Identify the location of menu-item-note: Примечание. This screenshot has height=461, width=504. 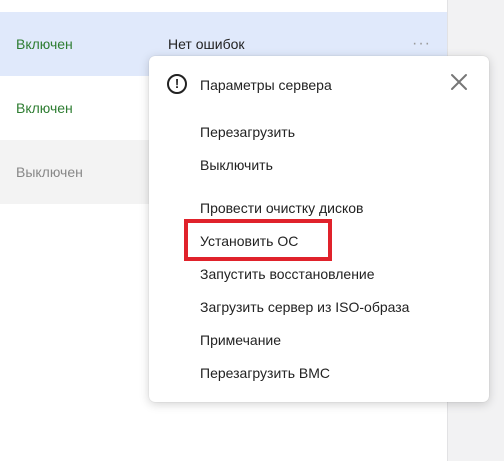
(240, 340).